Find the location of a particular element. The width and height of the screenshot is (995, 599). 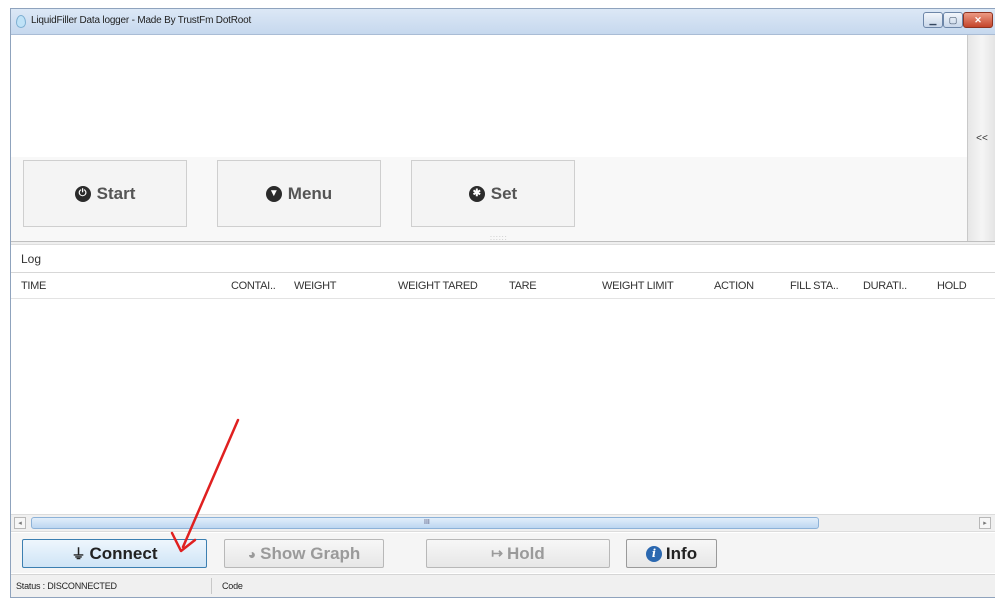

column-header-duration: DURATI.. is located at coordinates (885, 286).